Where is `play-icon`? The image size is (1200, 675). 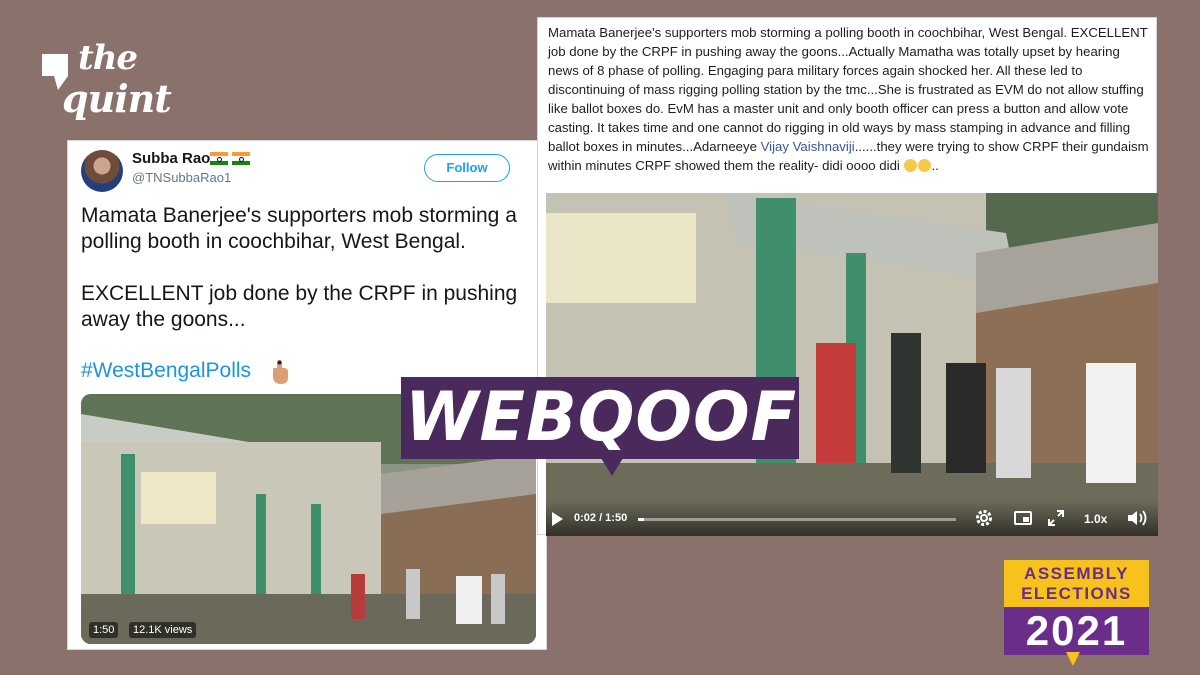 play-icon is located at coordinates (557, 519).